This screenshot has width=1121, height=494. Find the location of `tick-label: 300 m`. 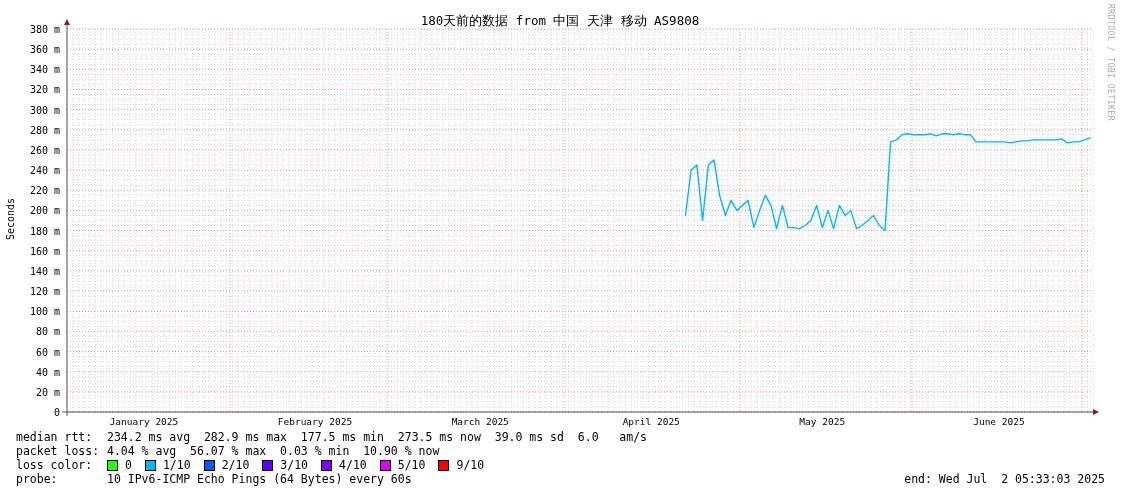

tick-label: 300 m is located at coordinates (44, 110).